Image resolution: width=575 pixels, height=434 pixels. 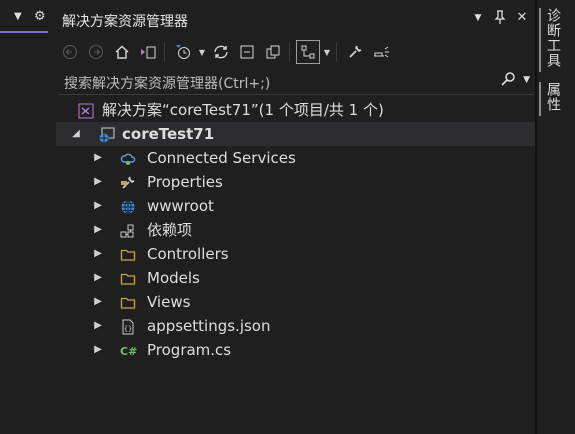 I want to click on window-position-dropdown-icon: ▼, so click(x=478, y=19).